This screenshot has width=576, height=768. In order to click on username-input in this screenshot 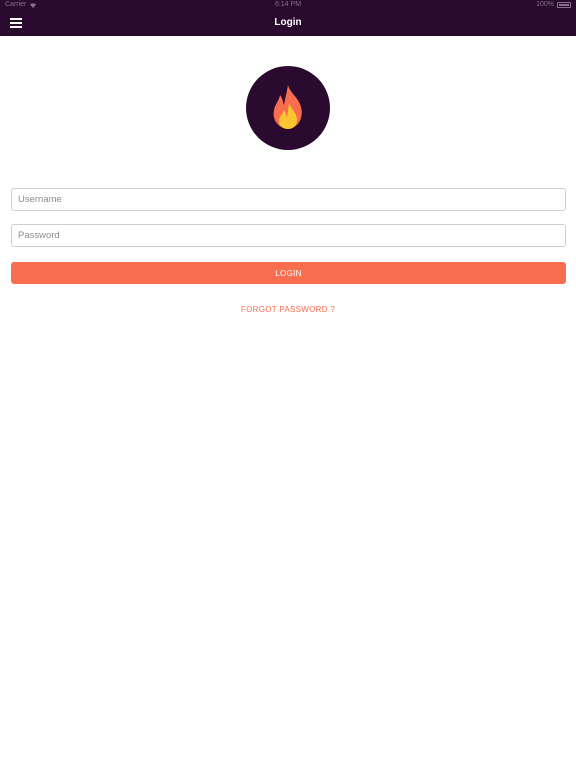, I will do `click(288, 199)`.